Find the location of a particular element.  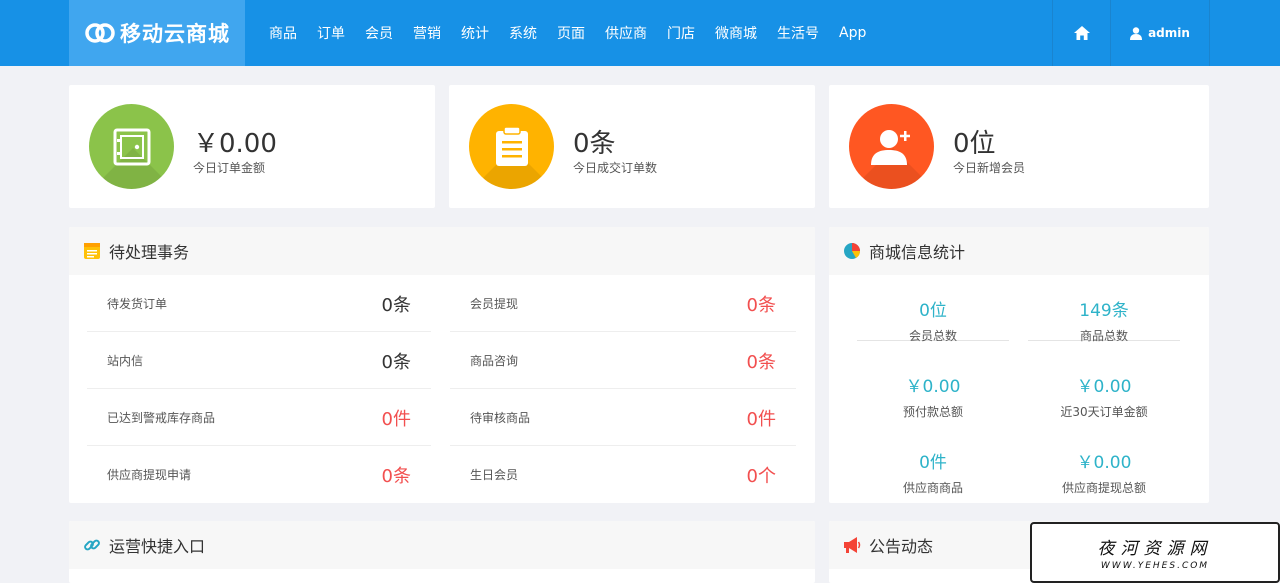

shop-stat-value: 149条 is located at coordinates (1104, 311).